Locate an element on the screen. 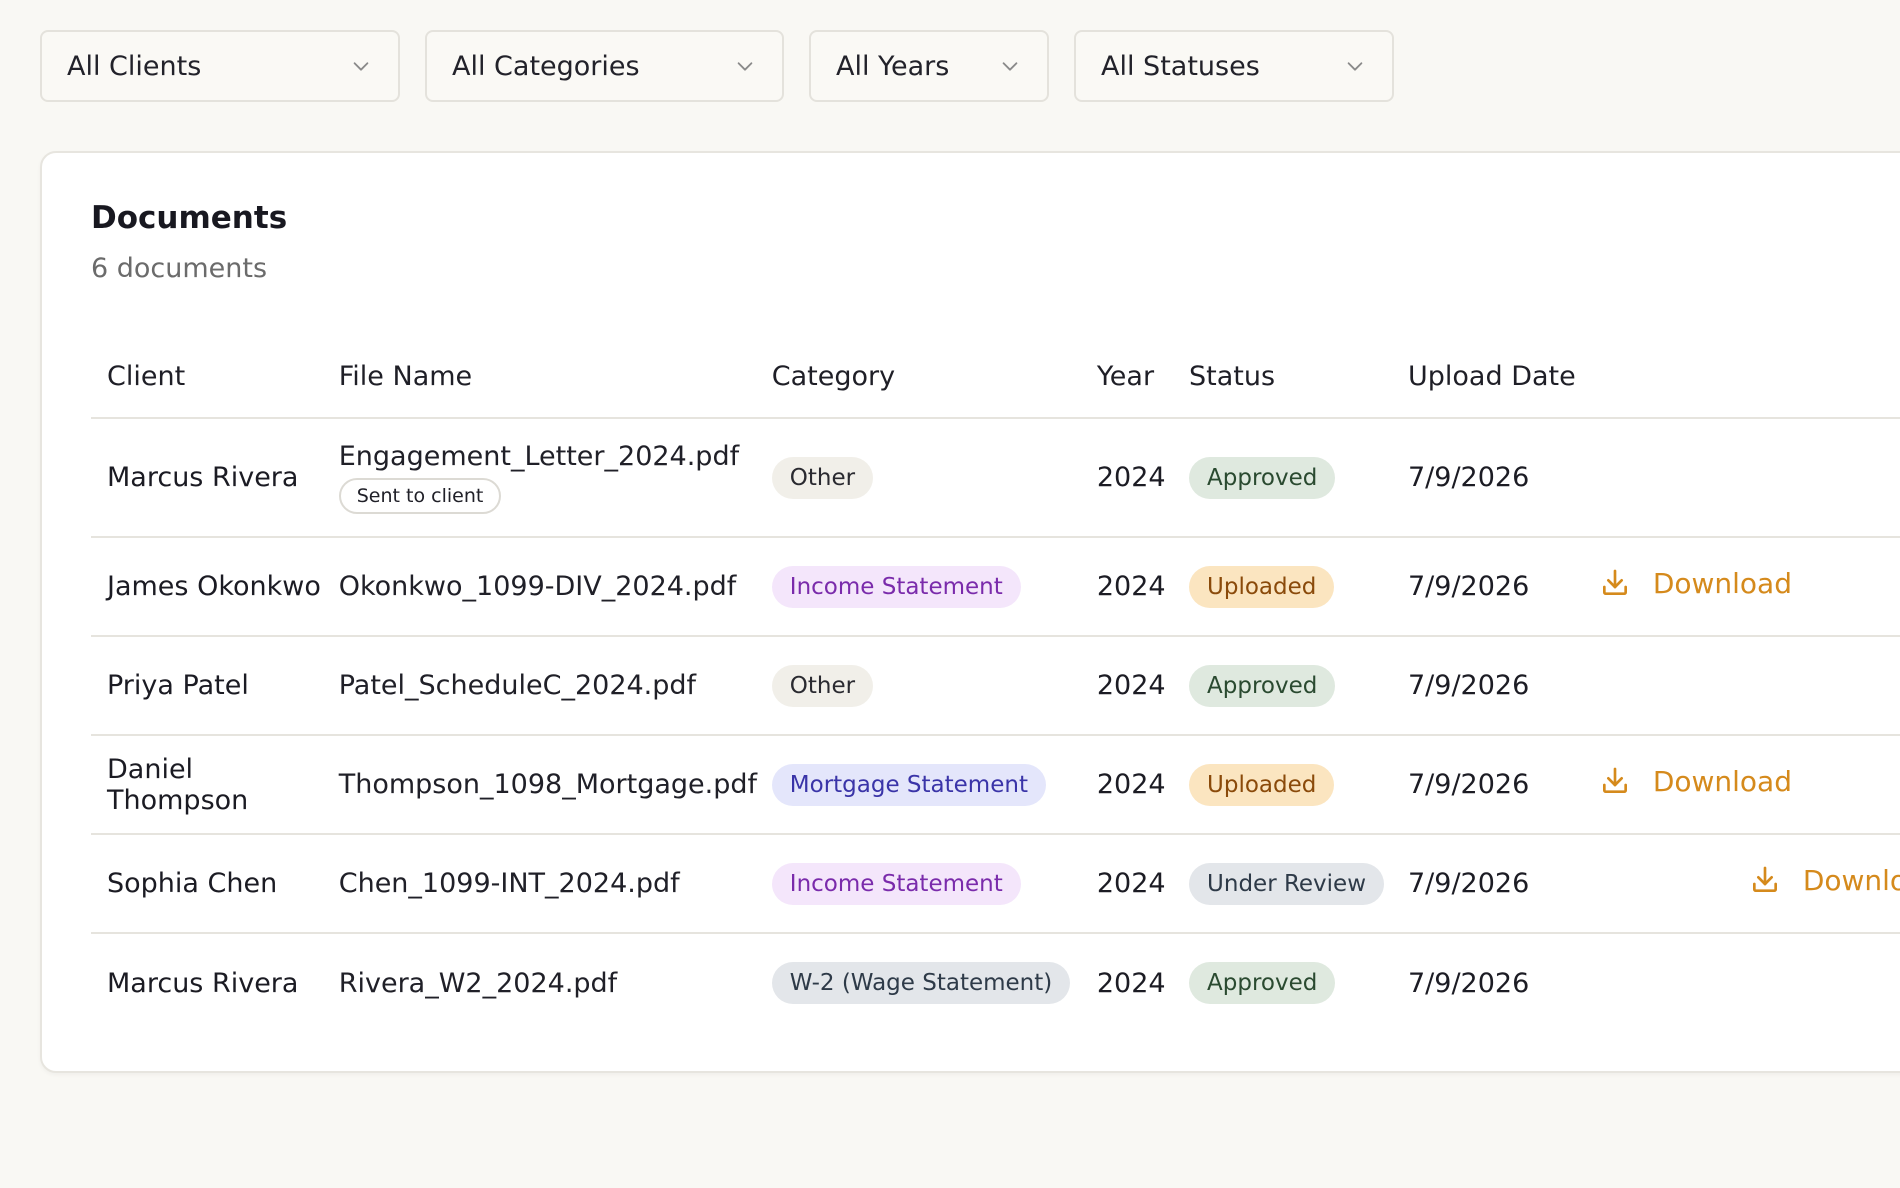  file-name: Patel_ScheduleC_2024.pdf is located at coordinates (517, 685).